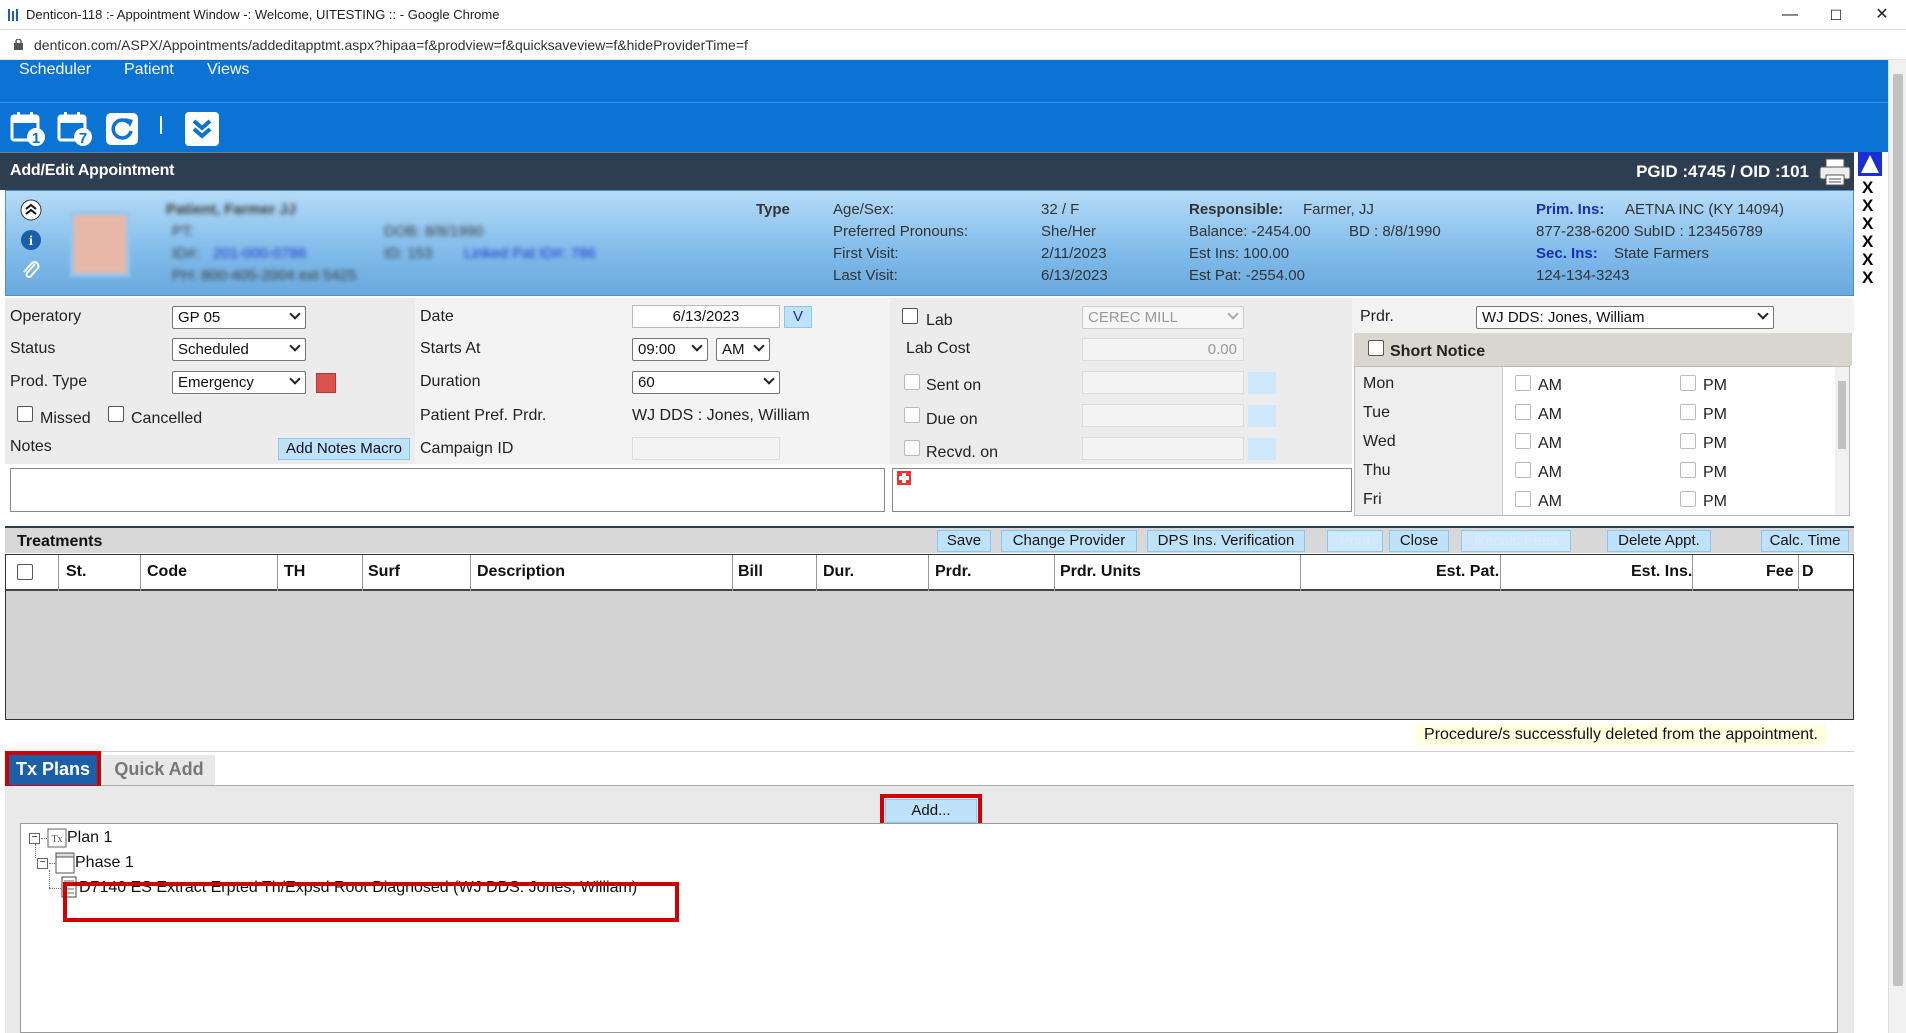 The height and width of the screenshot is (1033, 1906). Describe the element at coordinates (122, 128) in the screenshot. I see `refresh-icon` at that location.